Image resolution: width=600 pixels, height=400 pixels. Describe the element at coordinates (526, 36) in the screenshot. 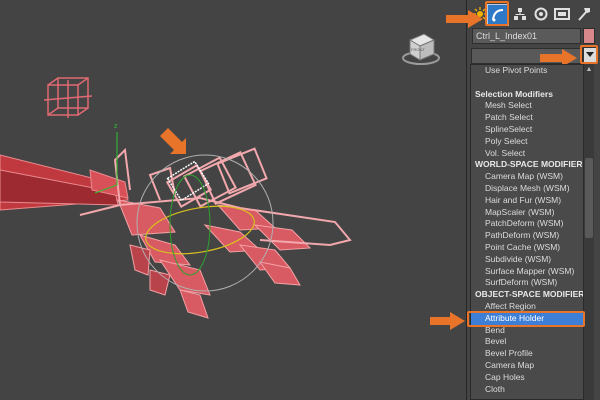

I see `object-name-field: Ctrl_L_Index01` at that location.